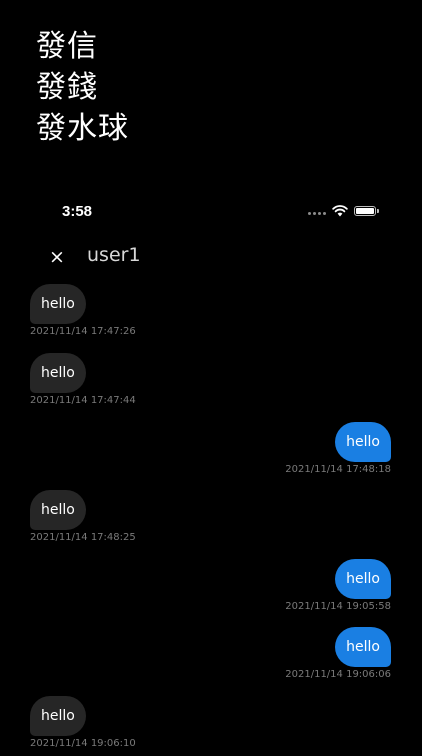  I want to click on message-timestamp: 2021/11/14 17:47:44, so click(83, 400).